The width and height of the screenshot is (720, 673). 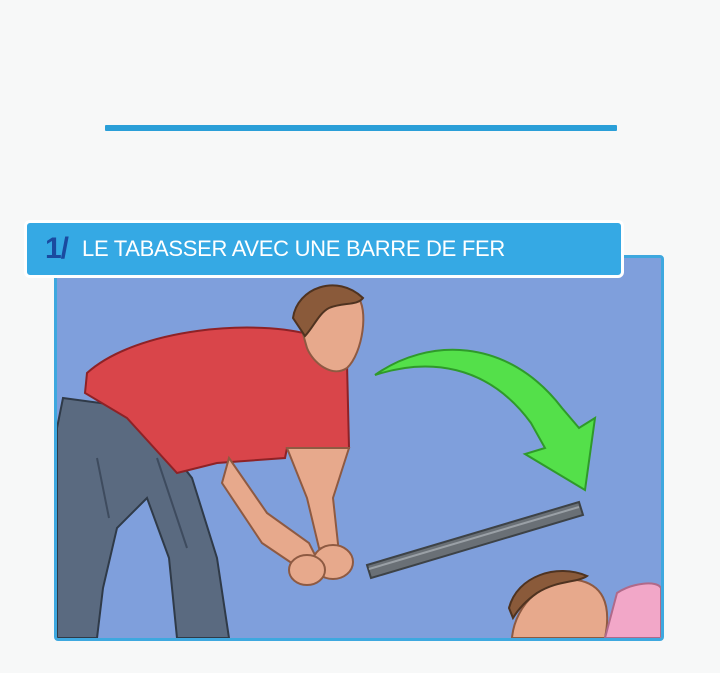 I want to click on step-caption-banner: 1/ LE TABASSER AVEC UNE BARRE DE FER, so click(x=324, y=249).